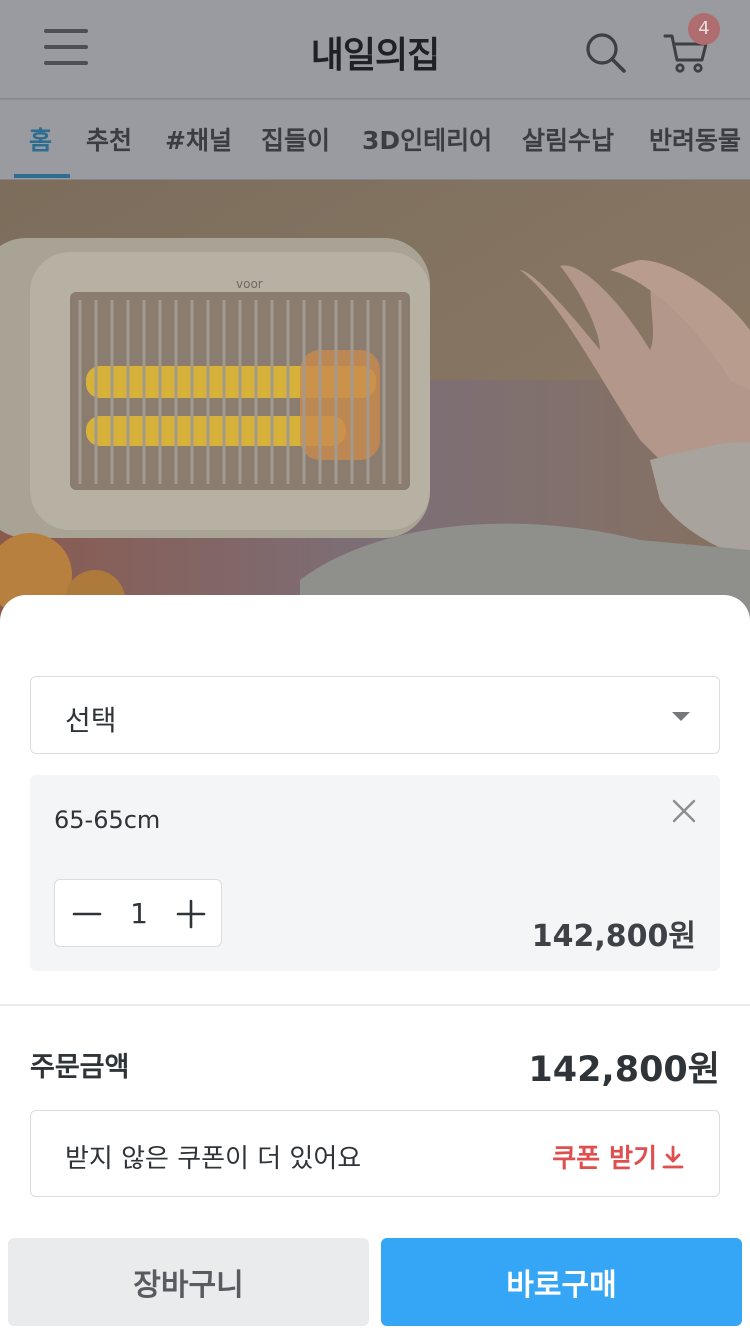  I want to click on tab-housewarming: 집들이, so click(295, 139).